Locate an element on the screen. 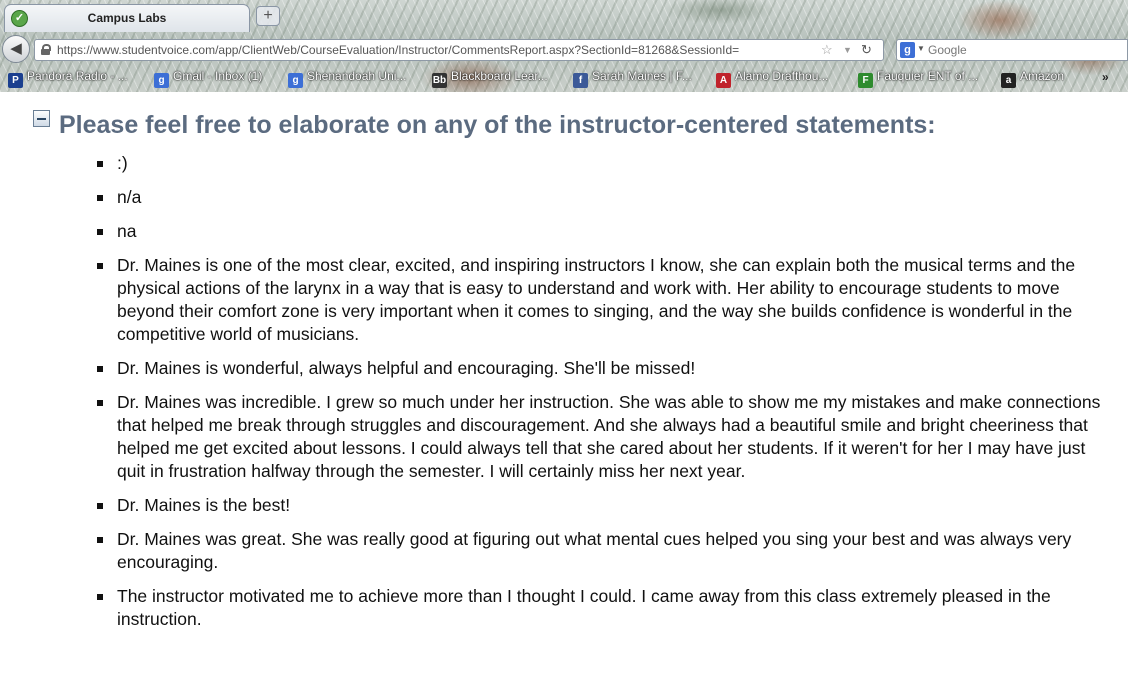  comment-item: :) is located at coordinates (562, 163).